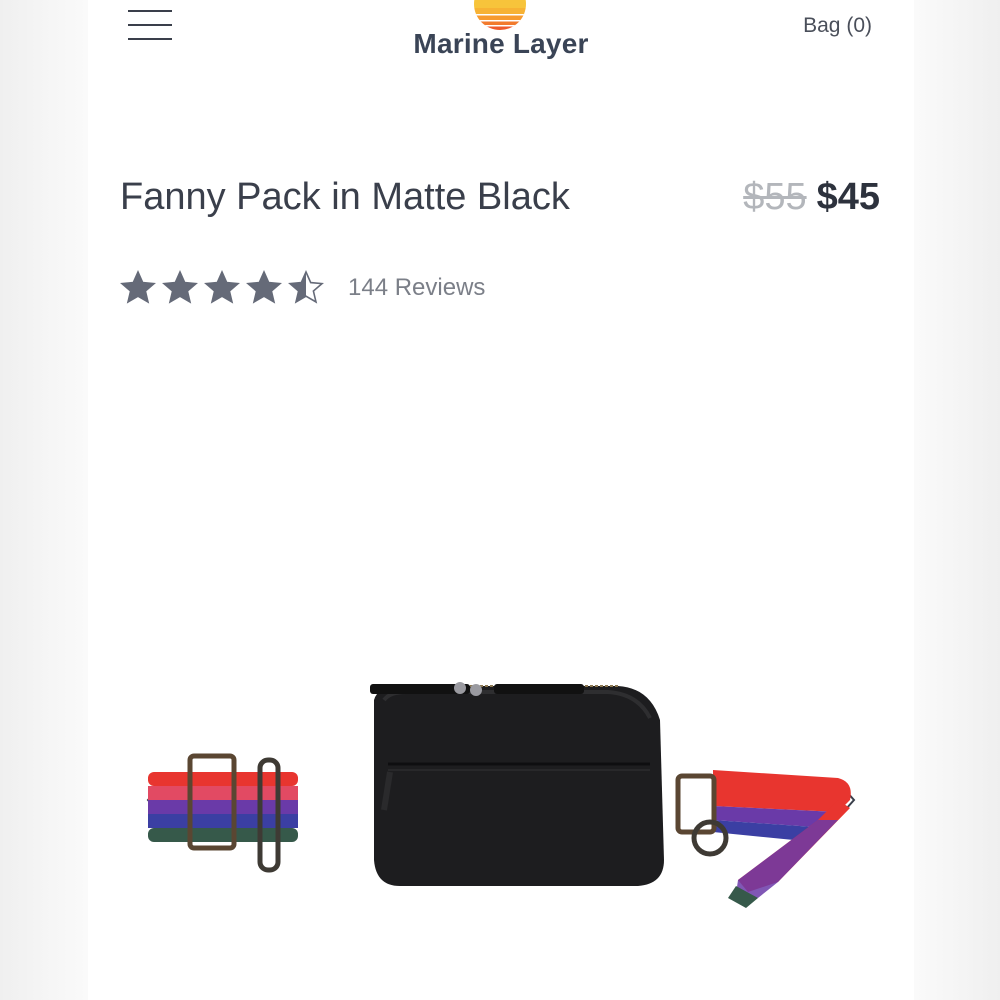  Describe the element at coordinates (517, 784) in the screenshot. I see `bag-body` at that location.